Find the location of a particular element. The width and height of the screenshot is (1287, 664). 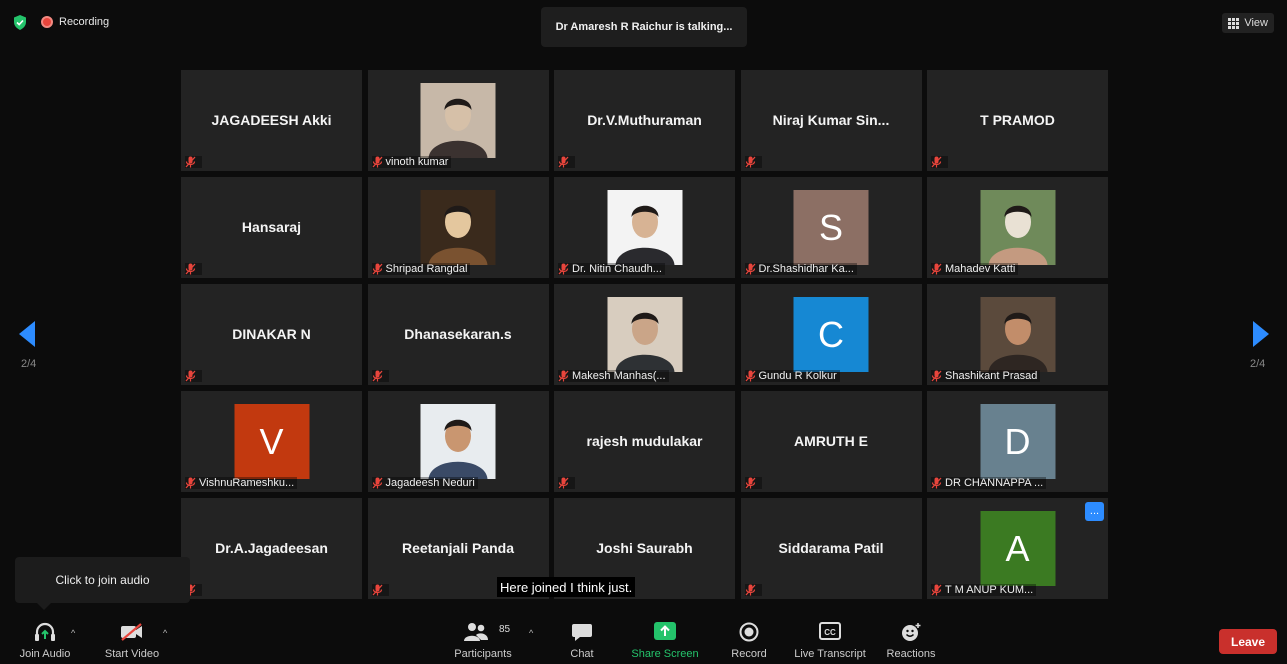

join-audio-label: Join Audio is located at coordinates (45, 654).